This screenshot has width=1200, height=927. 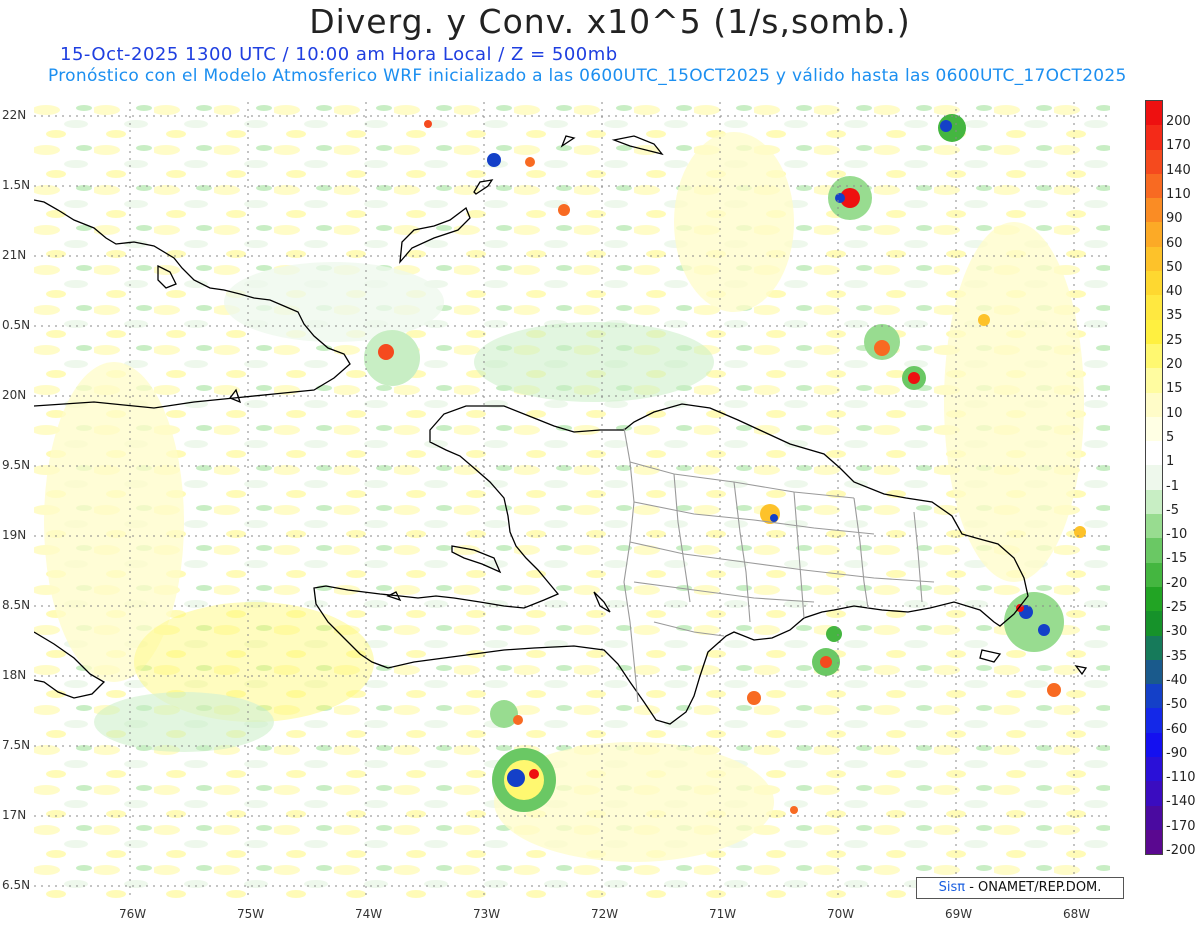 I want to click on color-legend, so click(x=1154, y=478).